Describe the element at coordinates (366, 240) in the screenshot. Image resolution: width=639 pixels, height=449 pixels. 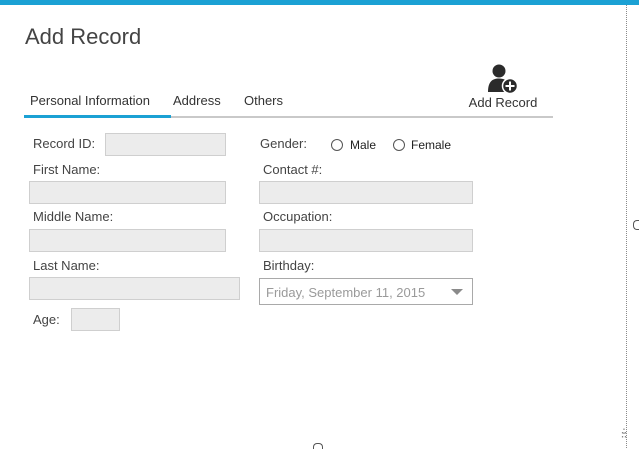
I see `occupation-field` at that location.